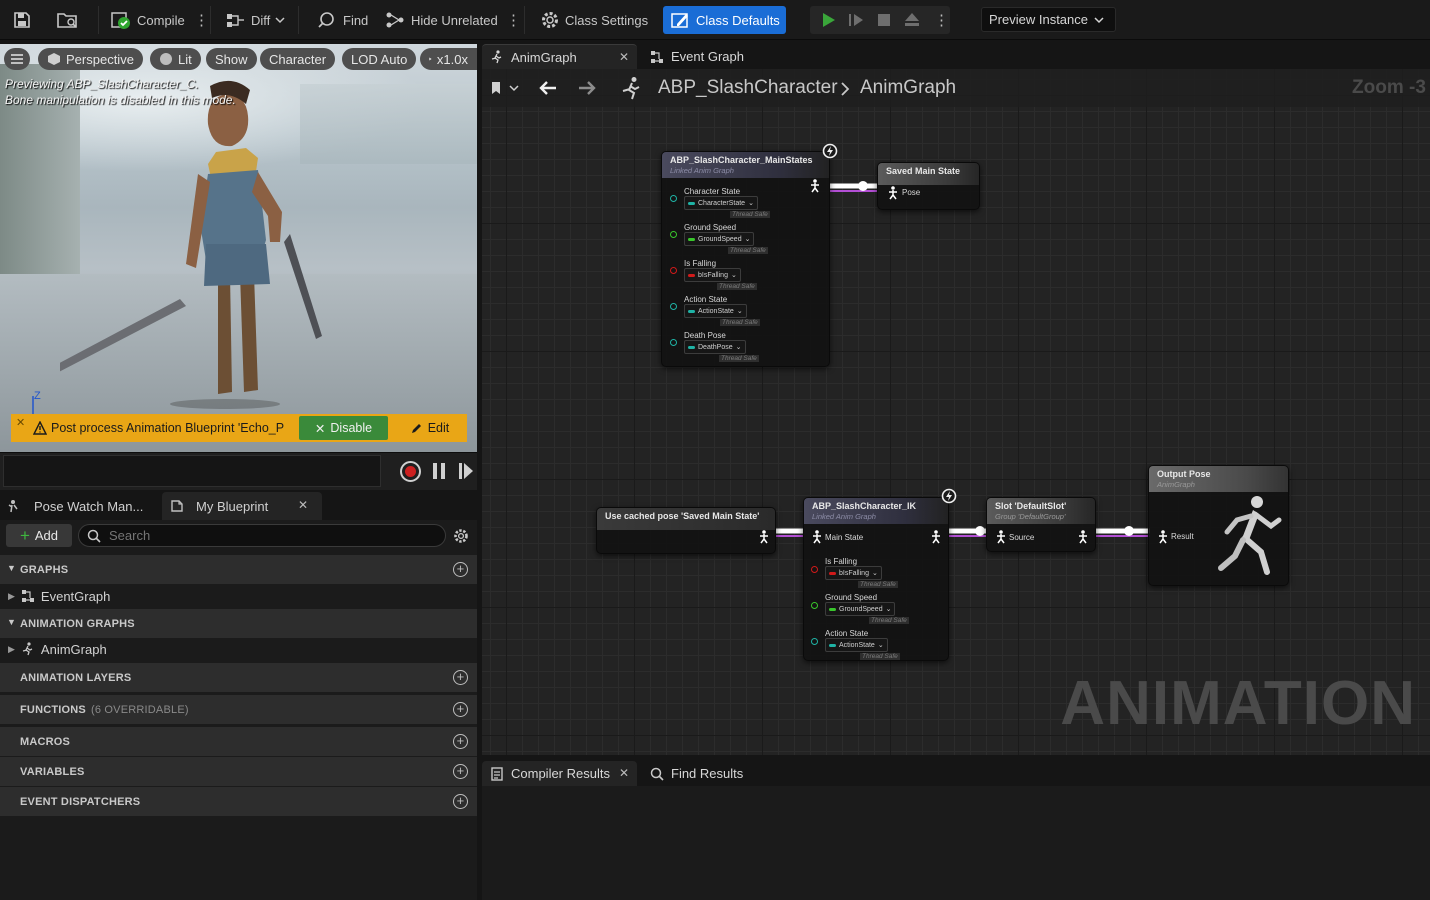  Describe the element at coordinates (75, 596) in the screenshot. I see `event-graph-label: EventGraph` at that location.